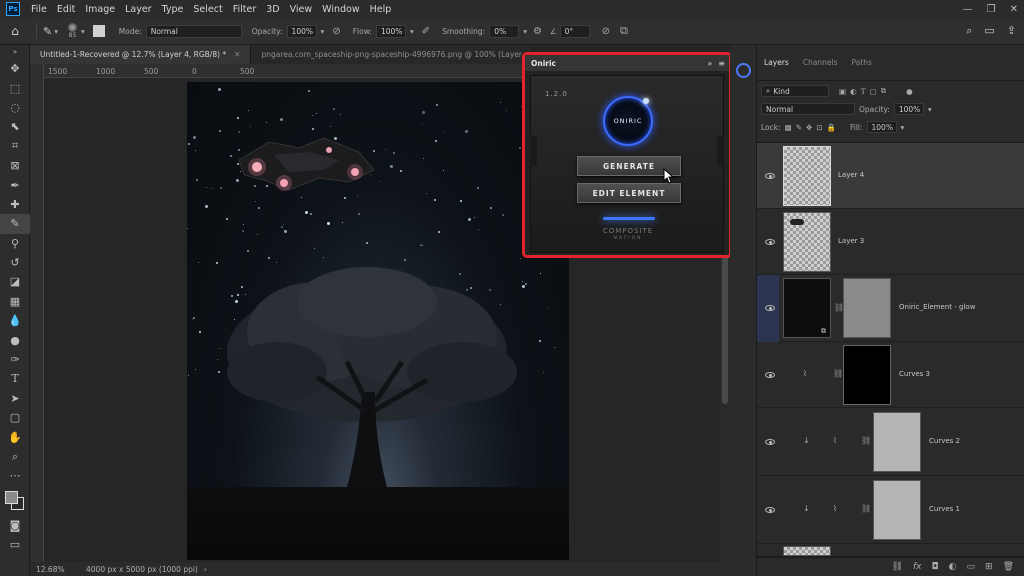 The image size is (1024, 576). Describe the element at coordinates (173, 9) in the screenshot. I see `menu-type: Type` at that location.